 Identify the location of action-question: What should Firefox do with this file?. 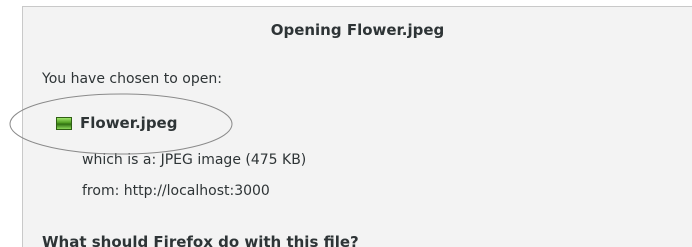
(200, 240).